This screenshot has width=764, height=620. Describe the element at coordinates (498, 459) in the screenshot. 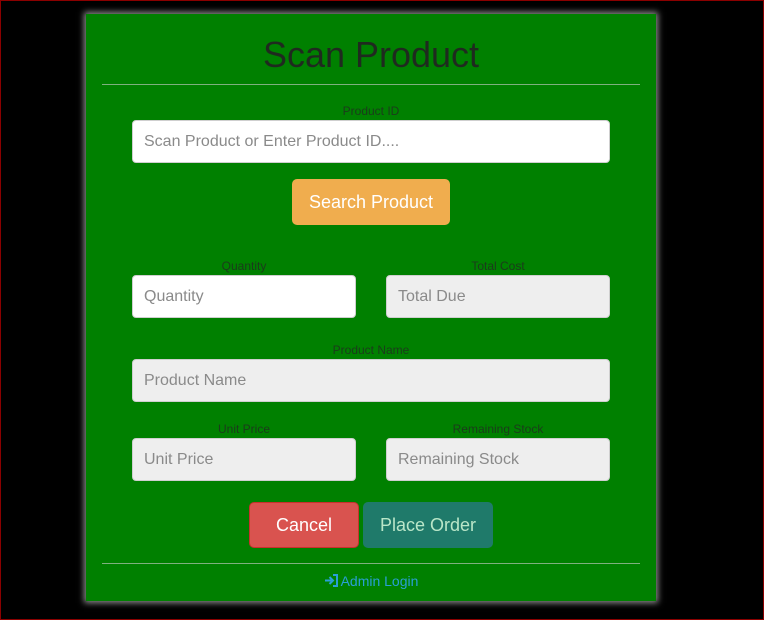

I see `remaining-stock-field` at that location.